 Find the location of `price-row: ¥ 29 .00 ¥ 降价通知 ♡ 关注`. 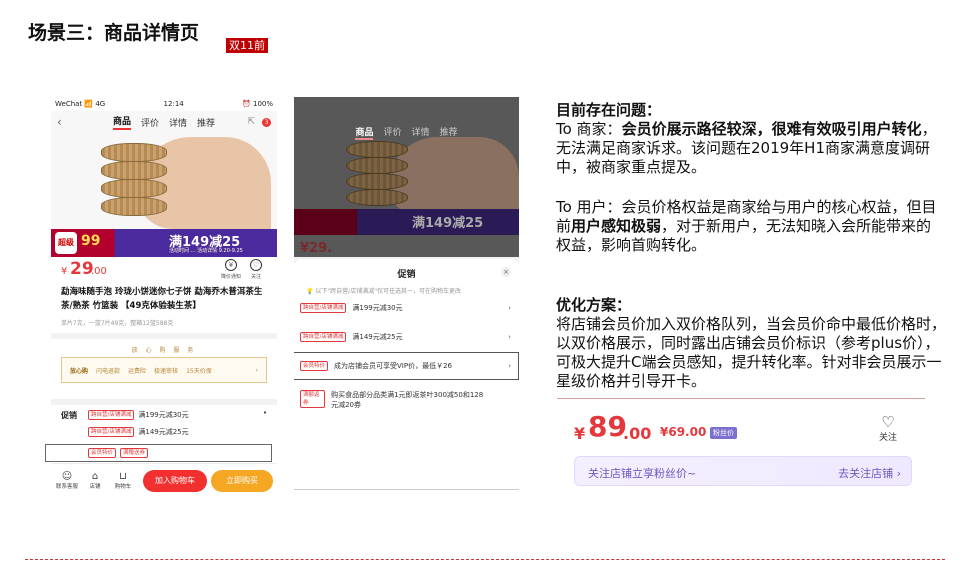

price-row: ¥ 29 .00 ¥ 降价通知 ♡ 关注 is located at coordinates (164, 270).